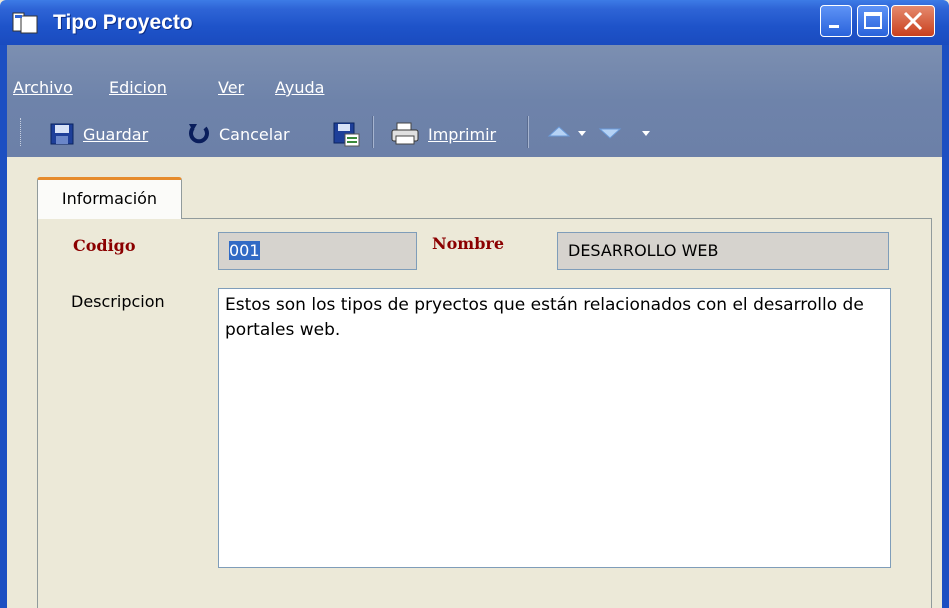 This screenshot has width=949, height=608. What do you see at coordinates (299, 87) in the screenshot?
I see `menu-ayuda: Ayuda` at bounding box center [299, 87].